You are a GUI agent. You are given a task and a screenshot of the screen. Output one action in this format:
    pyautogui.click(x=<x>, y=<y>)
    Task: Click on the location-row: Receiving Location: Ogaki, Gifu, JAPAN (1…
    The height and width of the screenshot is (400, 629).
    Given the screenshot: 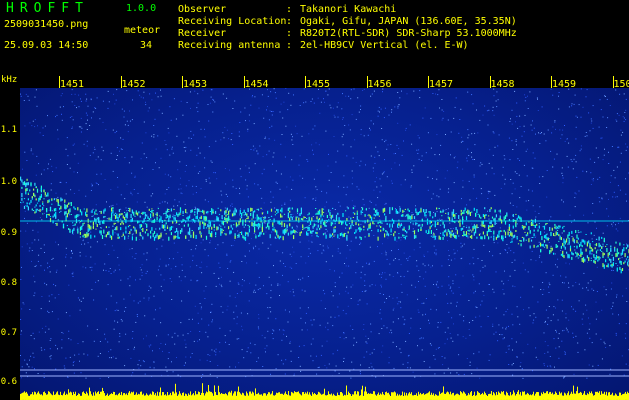 What is the action you would take?
    pyautogui.click(x=347, y=22)
    